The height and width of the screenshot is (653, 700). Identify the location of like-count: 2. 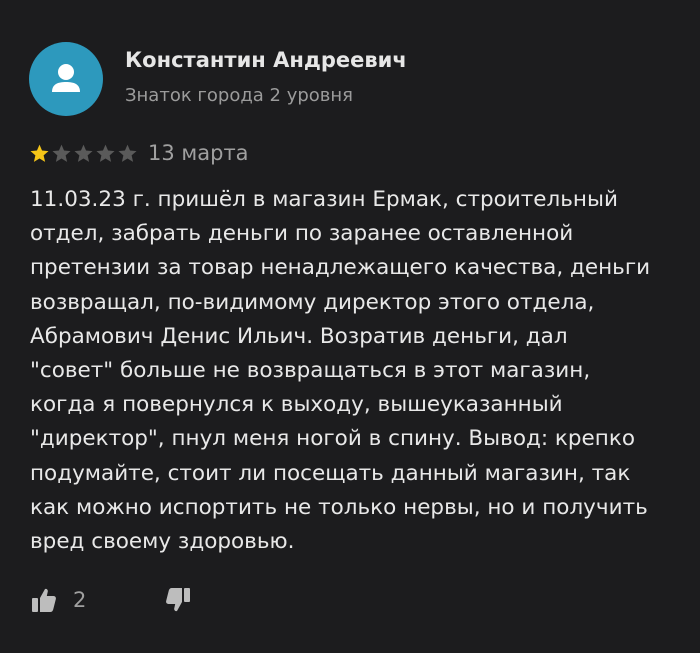
(80, 600).